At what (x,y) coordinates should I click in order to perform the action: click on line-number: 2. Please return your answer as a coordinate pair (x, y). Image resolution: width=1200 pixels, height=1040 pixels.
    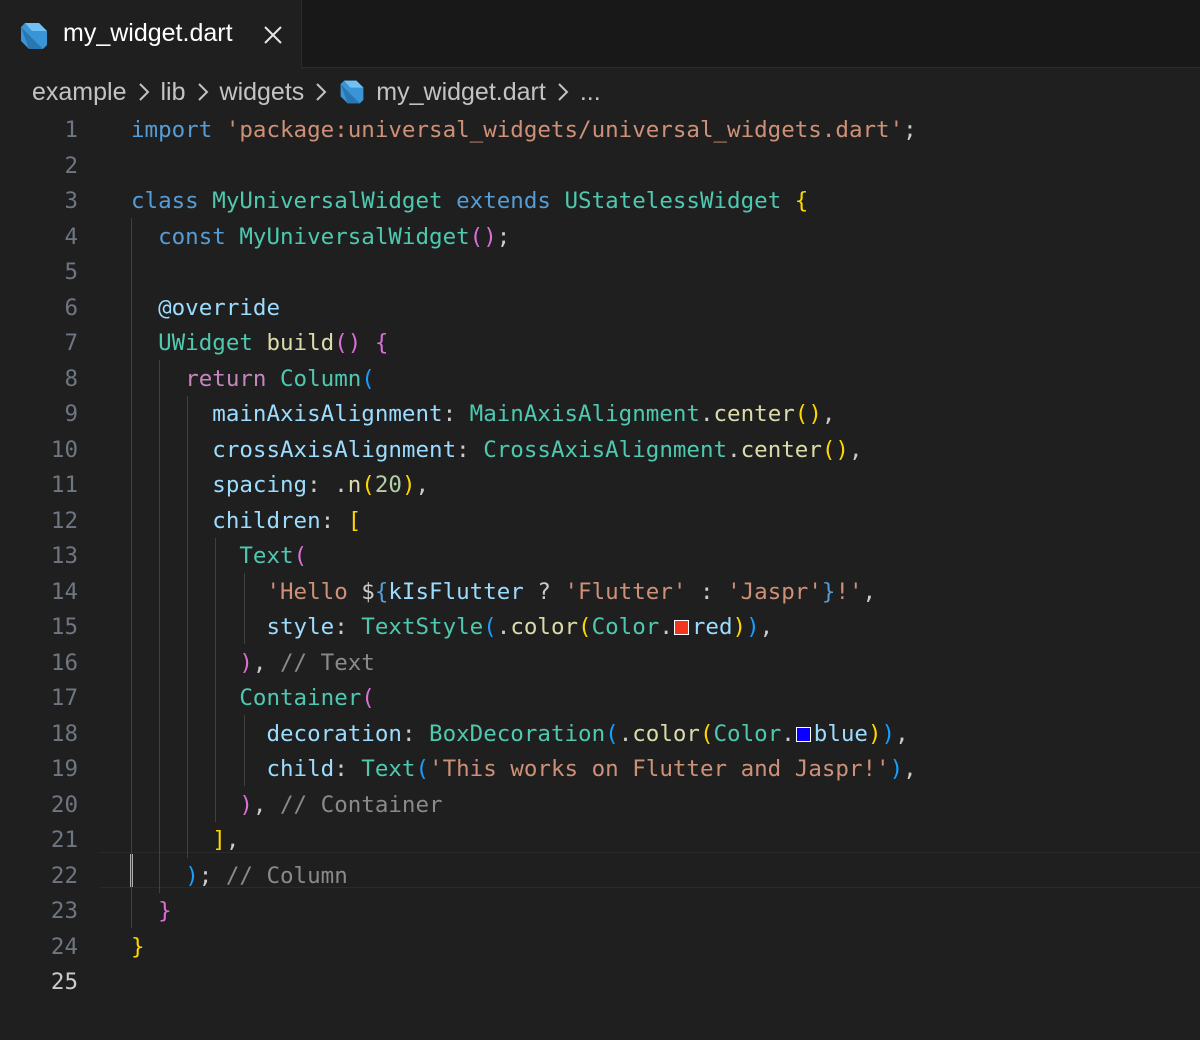
    Looking at the image, I should click on (71, 165).